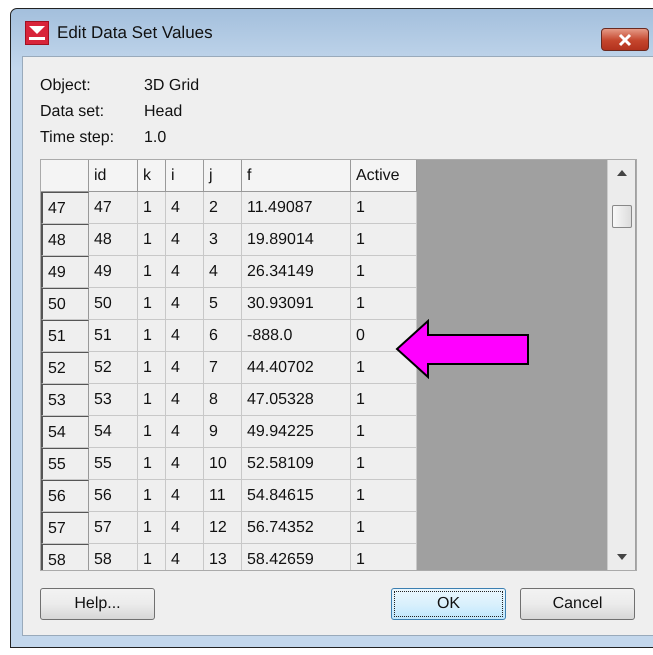  Describe the element at coordinates (622, 216) in the screenshot. I see `scroll-thumb` at that location.